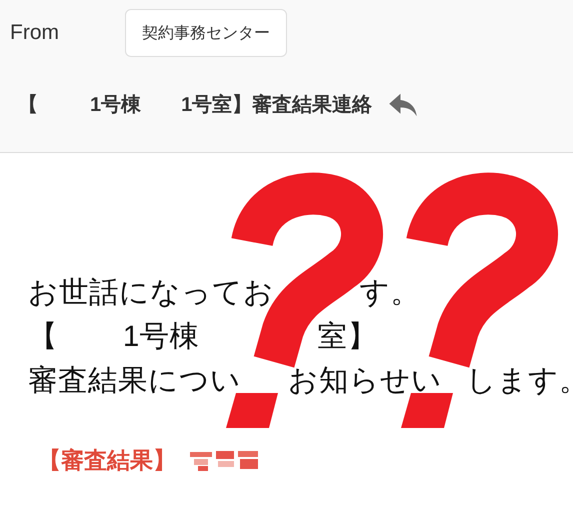  I want to click on sender-chip: 契約事務センター, so click(206, 33).